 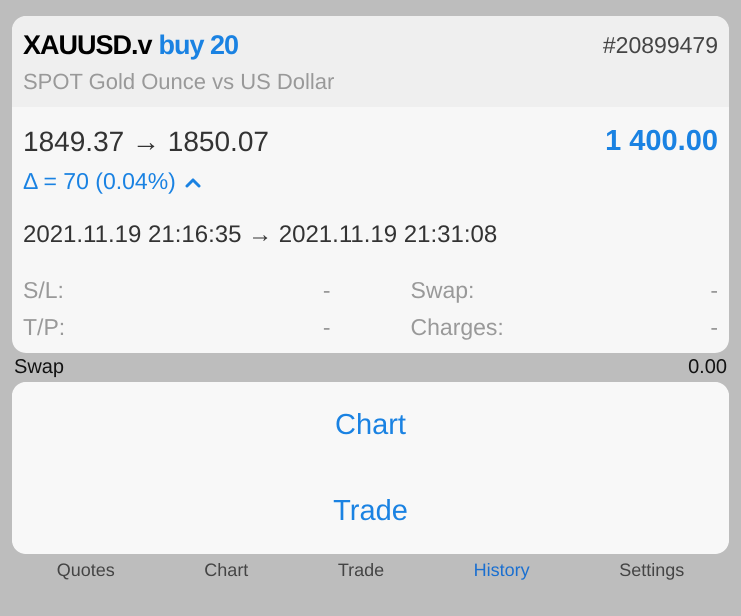 What do you see at coordinates (99, 181) in the screenshot?
I see `delta-label: Δ = 70 (0.04%)` at bounding box center [99, 181].